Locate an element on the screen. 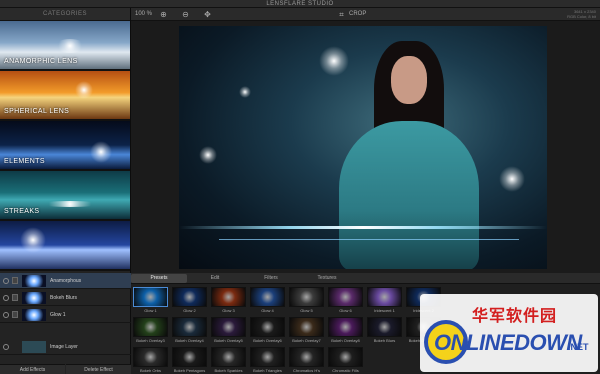 The height and width of the screenshot is (374, 600). preset-name: Bokeh Sparkles is located at coordinates (228, 370).